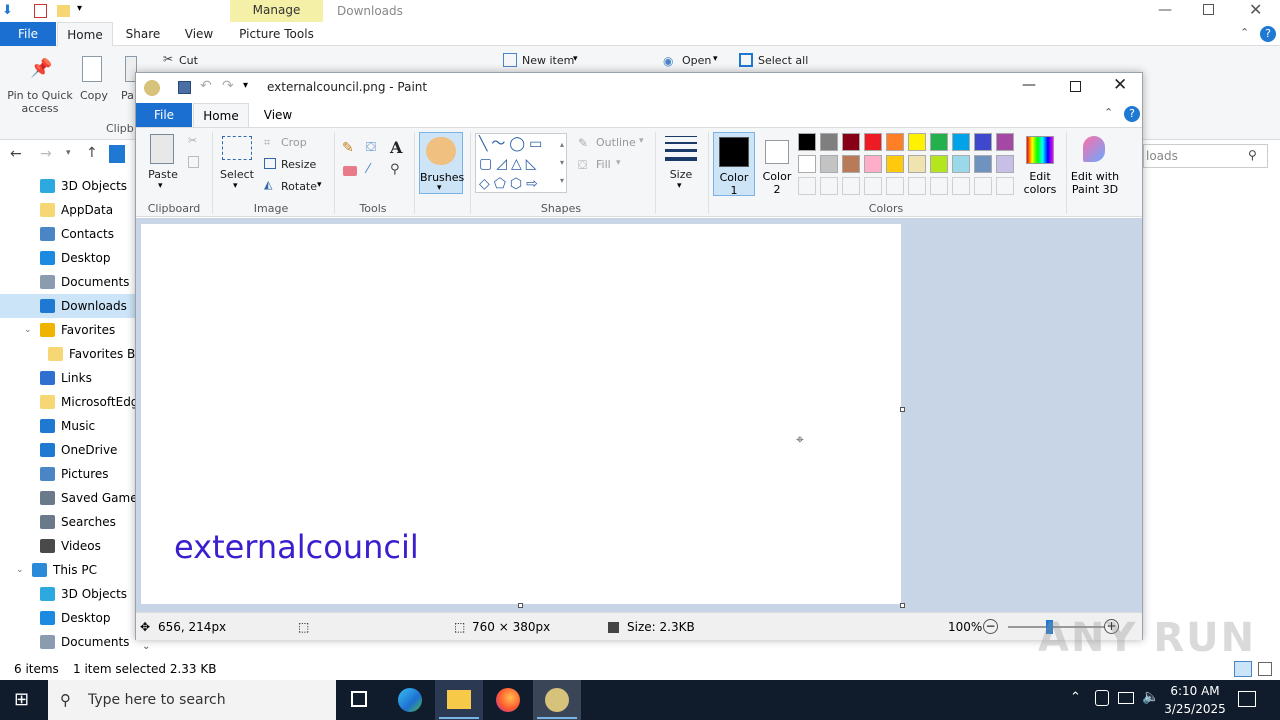 The width and height of the screenshot is (1280, 720). What do you see at coordinates (1029, 85) in the screenshot?
I see `paint-minimize-icon: —` at bounding box center [1029, 85].